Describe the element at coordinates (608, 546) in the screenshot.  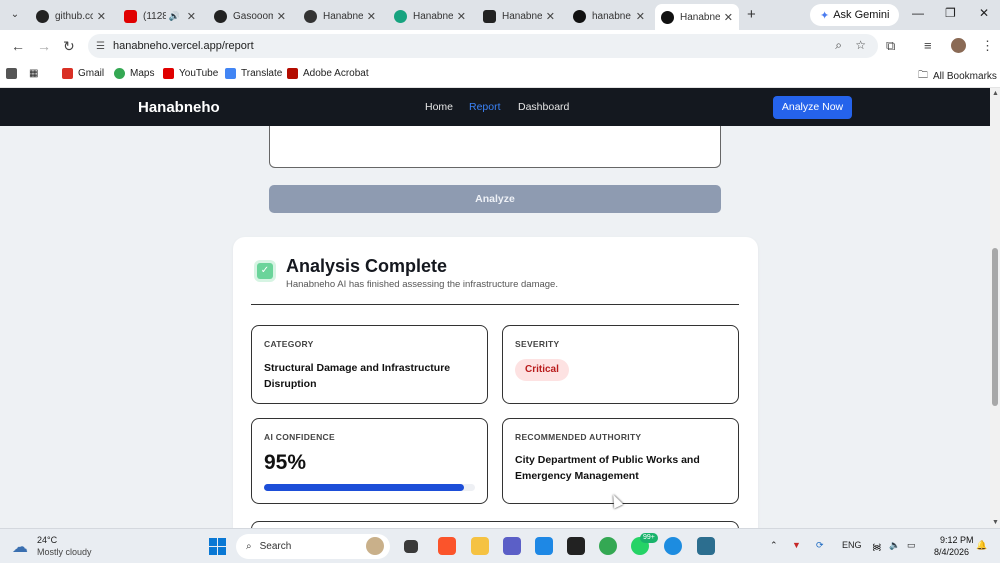
I see `chrome-icon` at that location.